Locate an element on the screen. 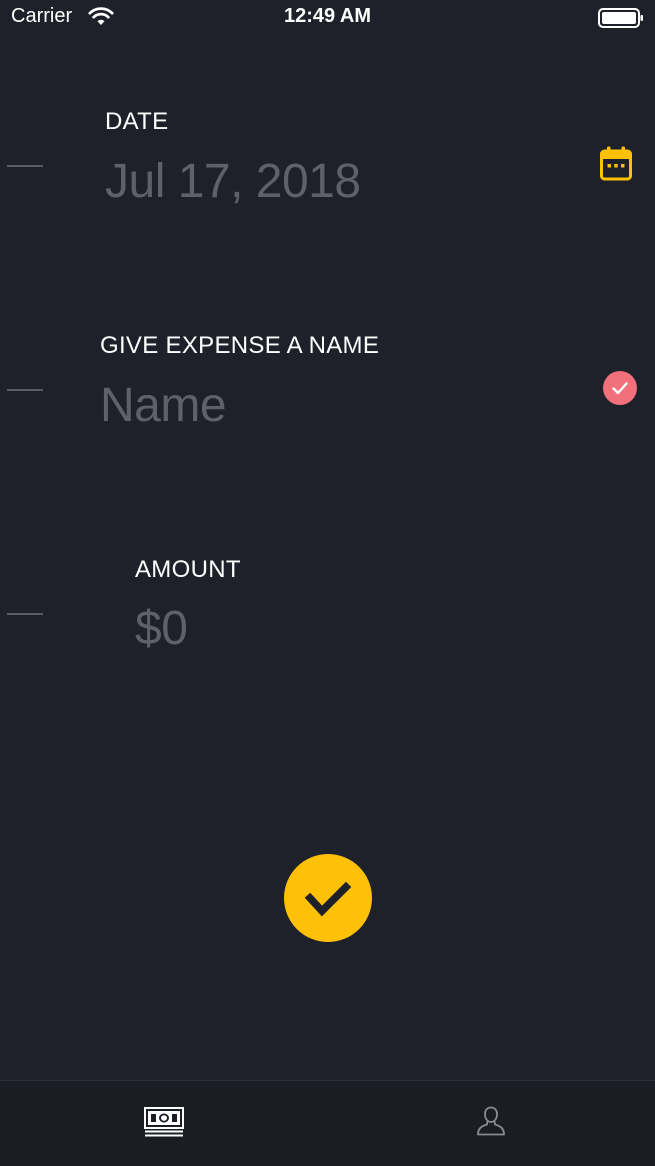 The image size is (655, 1166). checkmark-icon is located at coordinates (328, 899).